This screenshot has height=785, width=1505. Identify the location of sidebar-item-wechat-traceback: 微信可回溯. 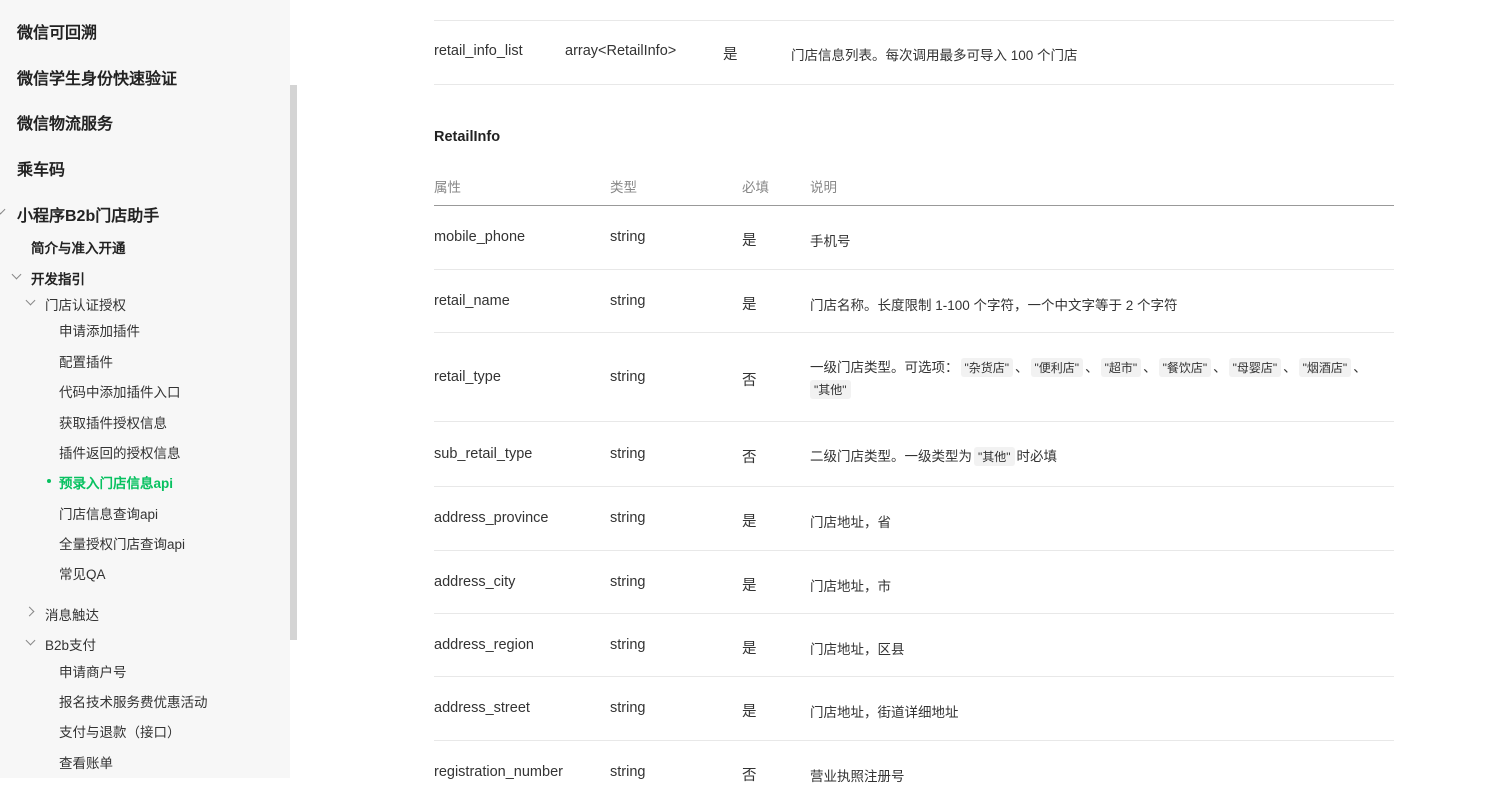
(57, 31).